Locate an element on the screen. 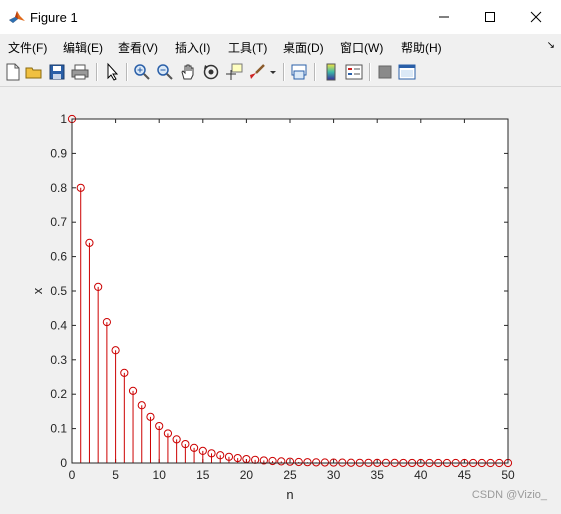 Image resolution: width=561 pixels, height=514 pixels. menu-view: 查看(V) is located at coordinates (138, 47).